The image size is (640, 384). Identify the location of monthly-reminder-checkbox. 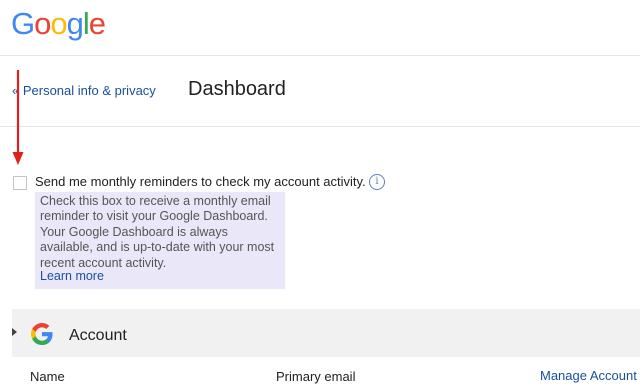
(20, 183).